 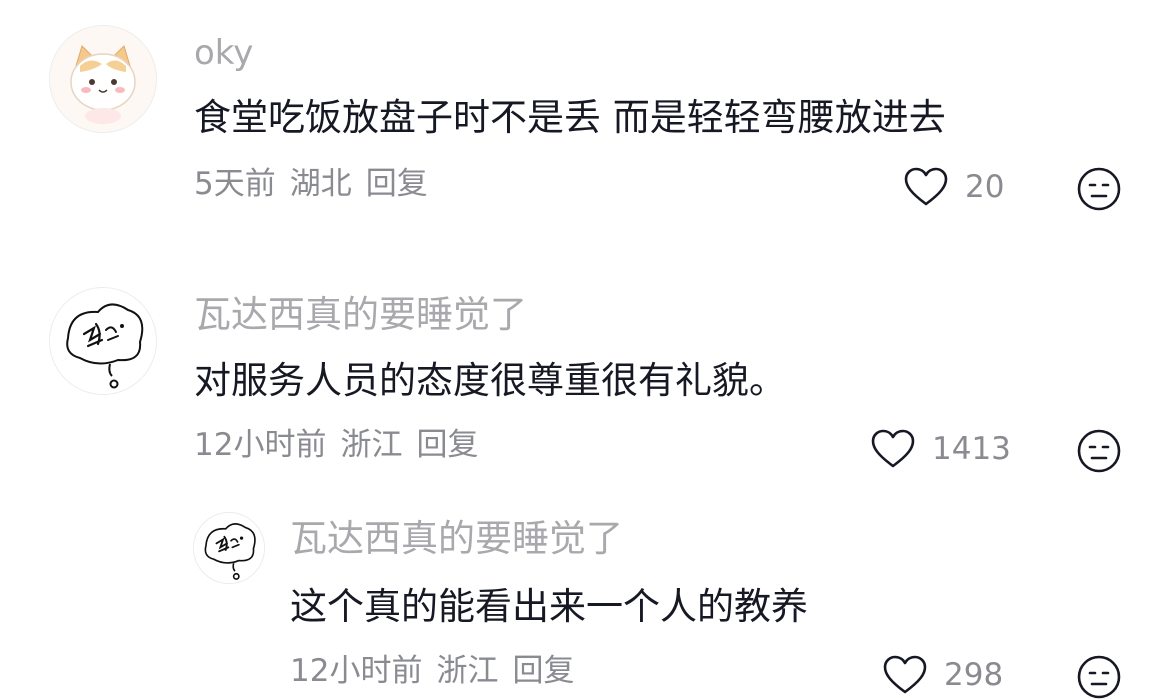 I want to click on like-count: 298, so click(x=974, y=674).